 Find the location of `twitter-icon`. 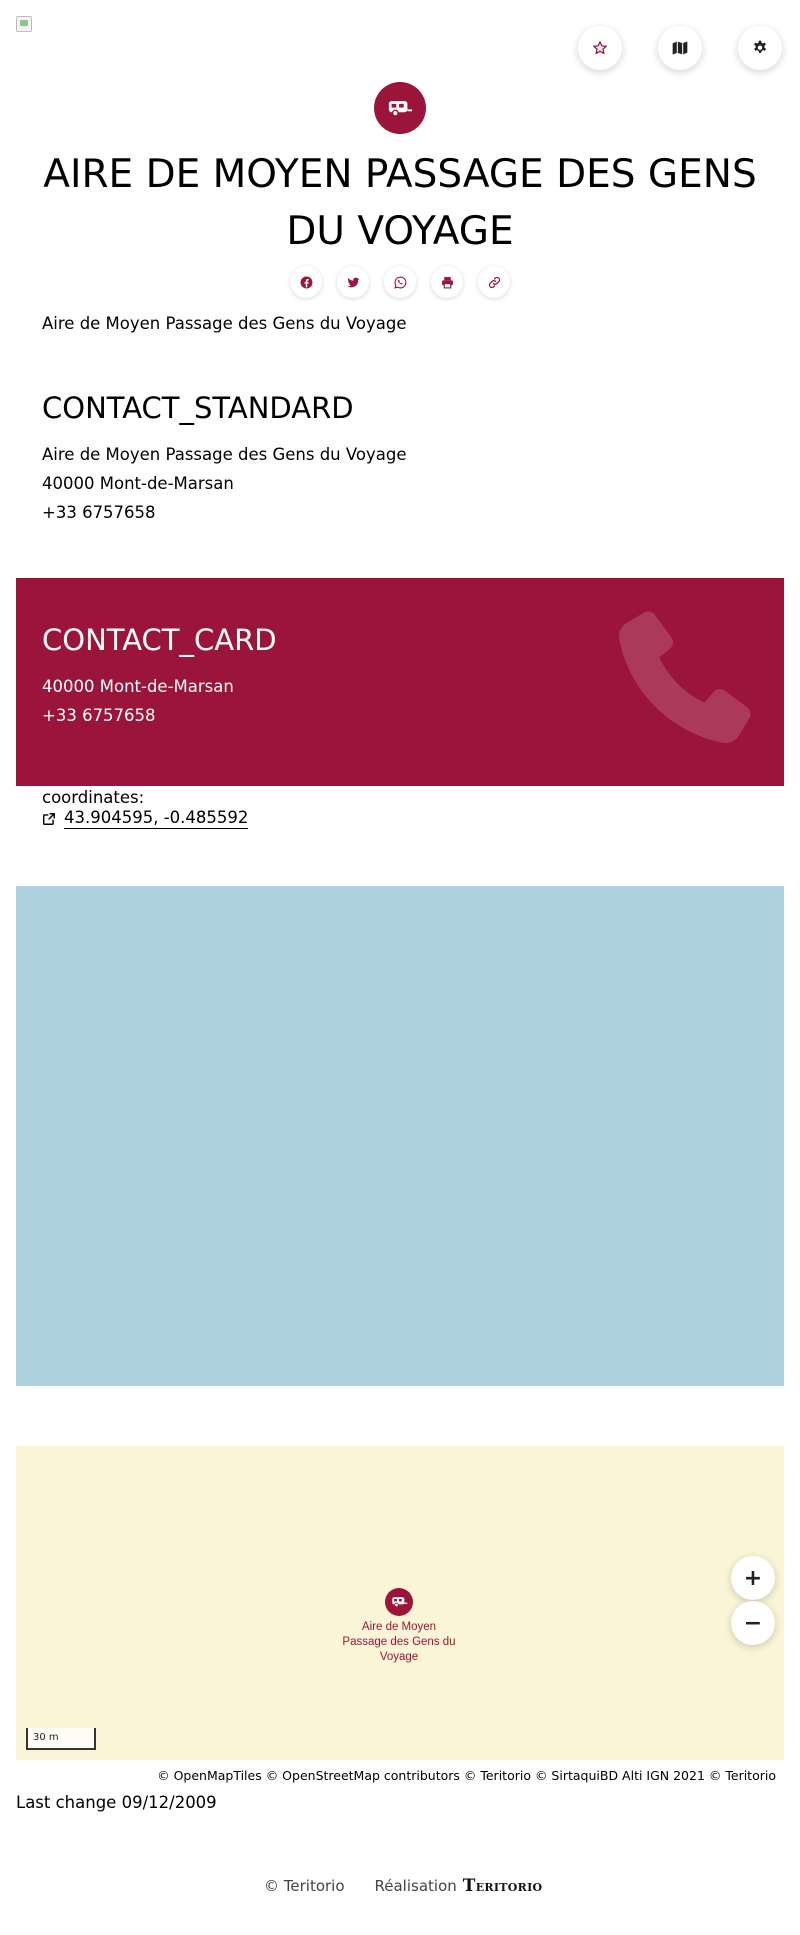

twitter-icon is located at coordinates (353, 282).